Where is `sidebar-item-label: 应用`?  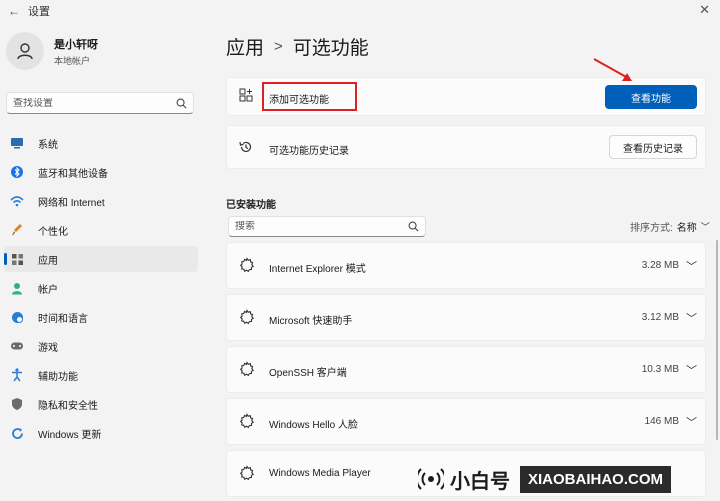 sidebar-item-label: 应用 is located at coordinates (48, 261).